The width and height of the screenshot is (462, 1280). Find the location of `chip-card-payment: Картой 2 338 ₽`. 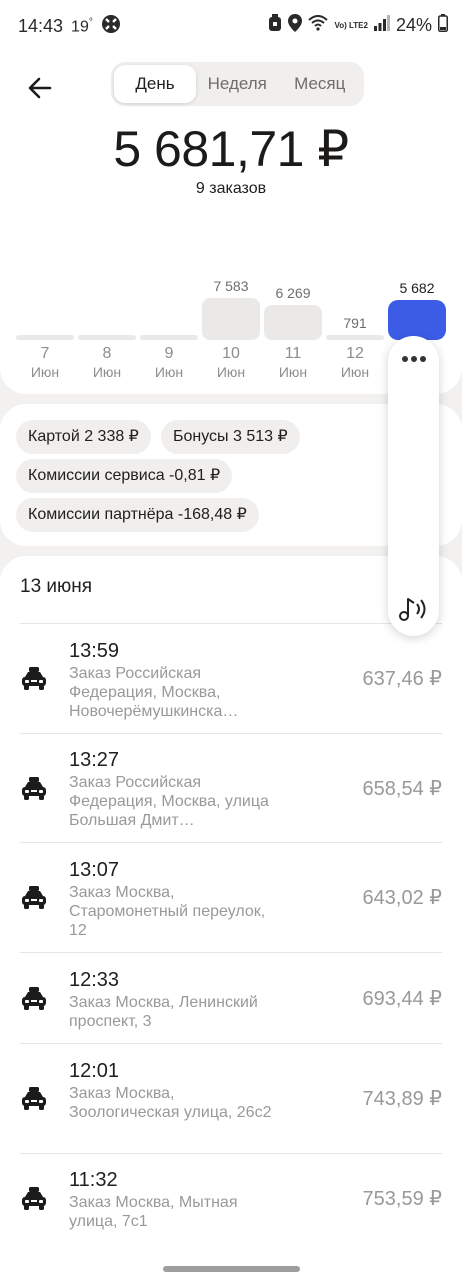

chip-card-payment: Картой 2 338 ₽ is located at coordinates (83, 437).